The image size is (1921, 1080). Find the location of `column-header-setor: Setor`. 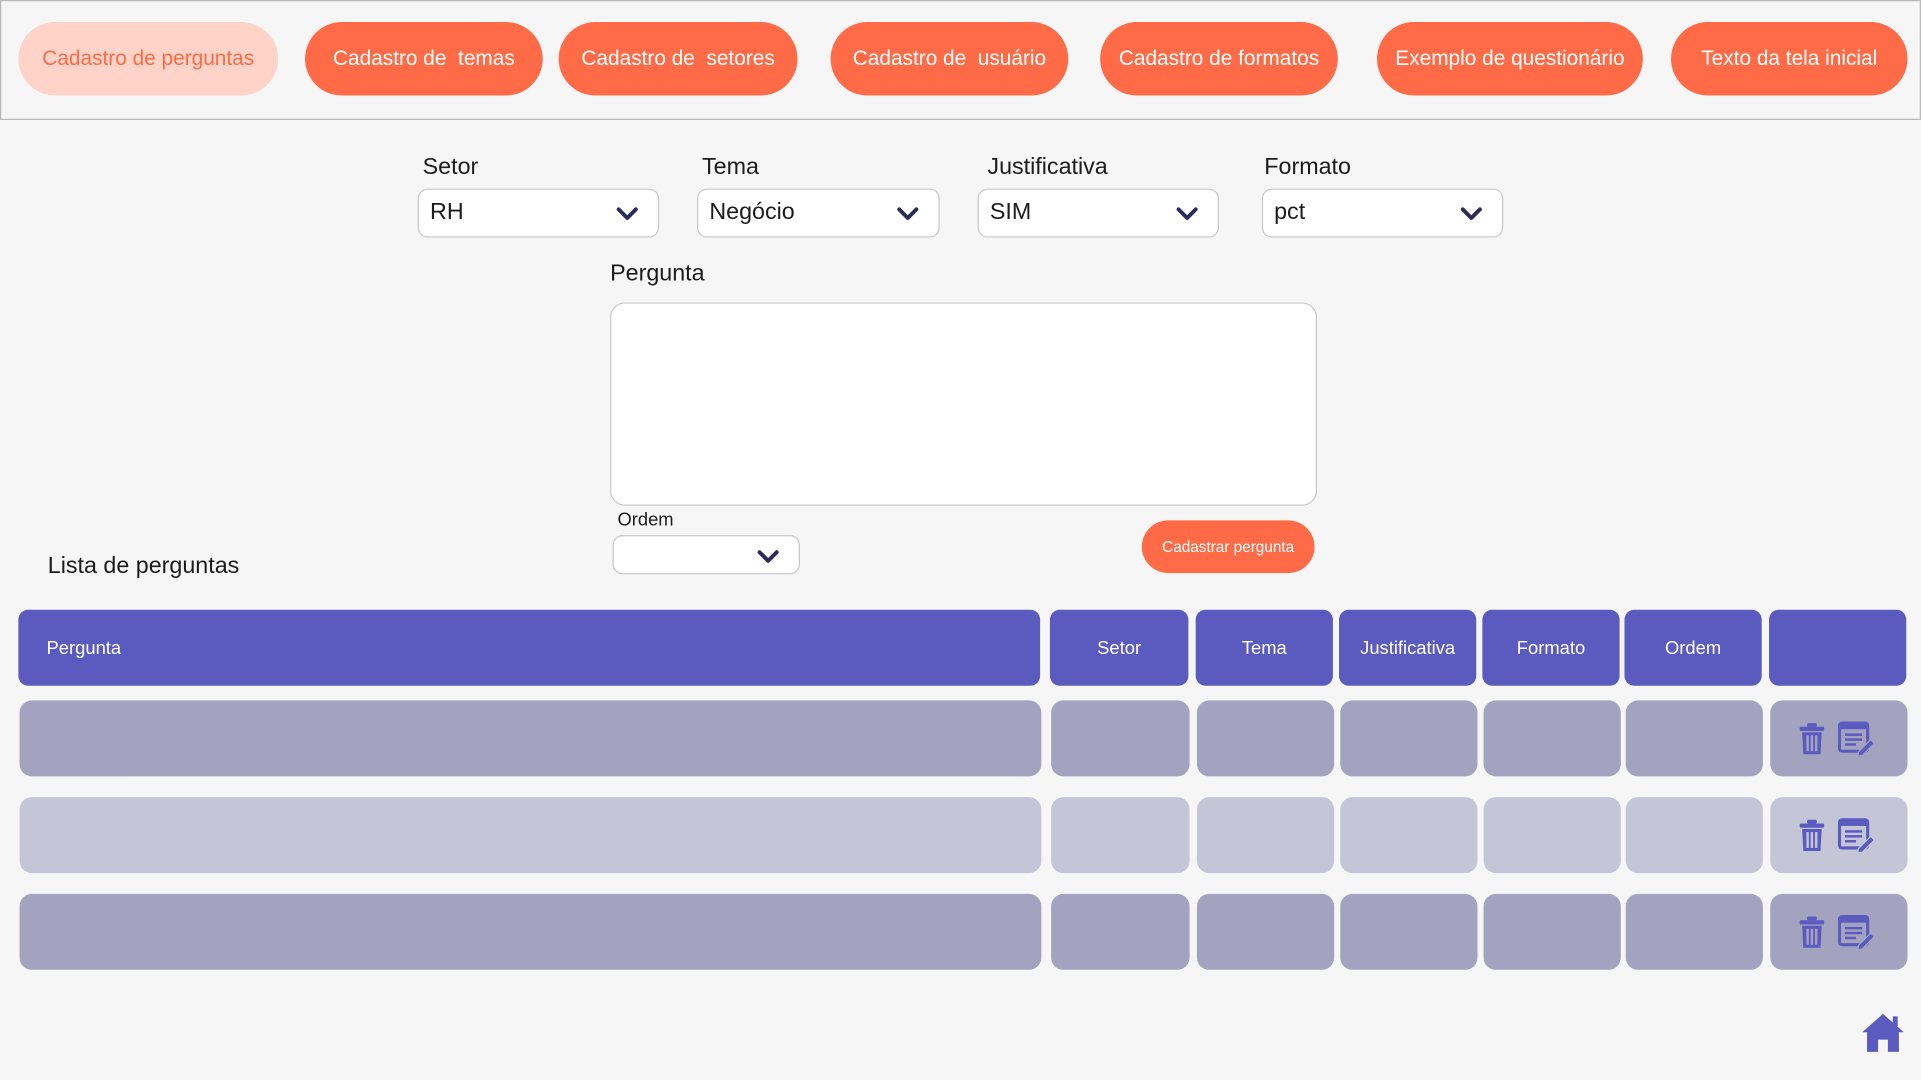

column-header-setor: Setor is located at coordinates (1119, 647).